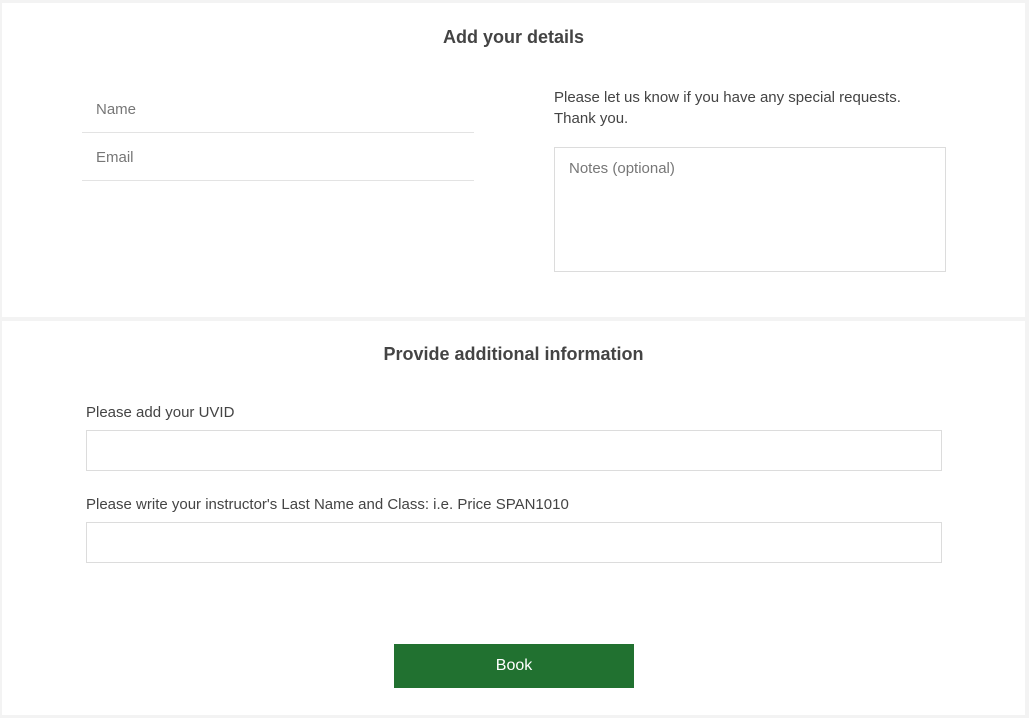 This screenshot has width=1029, height=718. What do you see at coordinates (514, 666) in the screenshot?
I see `book-button: Book` at bounding box center [514, 666].